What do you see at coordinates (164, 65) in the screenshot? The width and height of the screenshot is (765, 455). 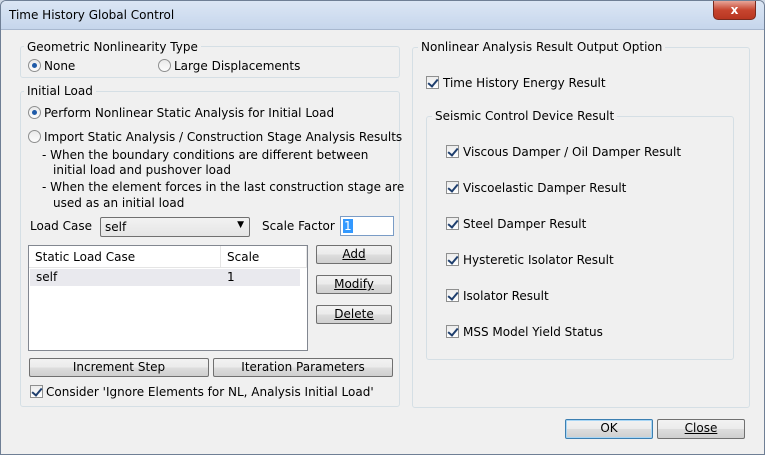 I see `geometric-large-displacements-radio` at bounding box center [164, 65].